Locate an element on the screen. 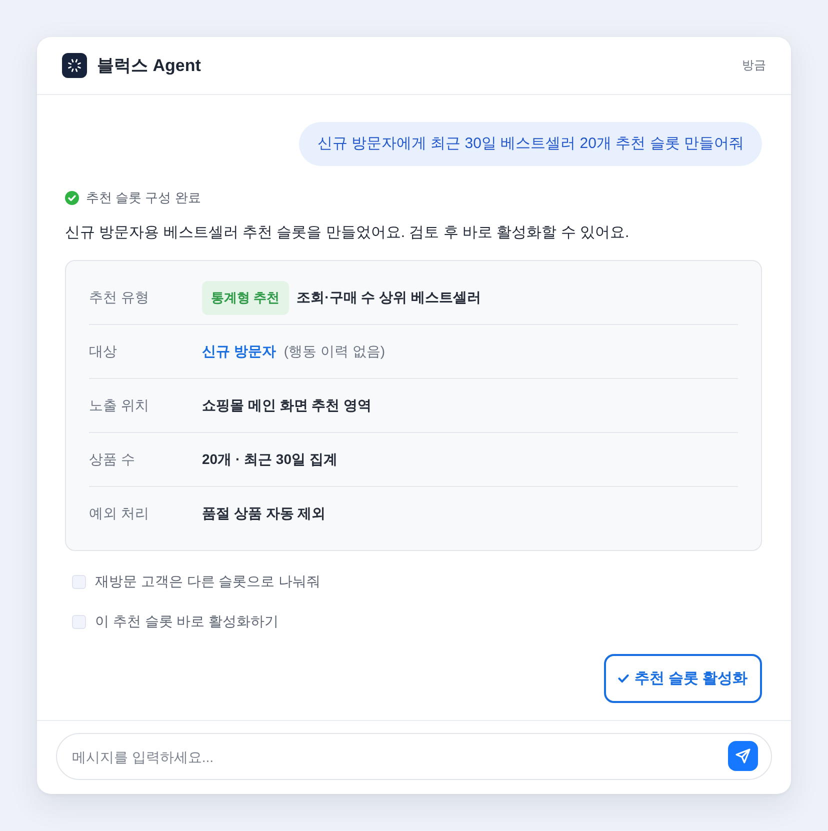  check-icon is located at coordinates (624, 678).